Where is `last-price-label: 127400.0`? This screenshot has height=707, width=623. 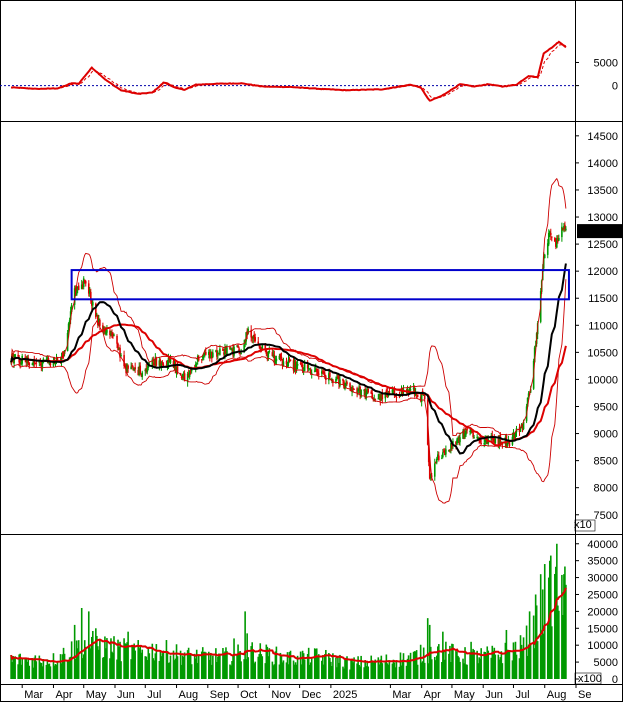
last-price-label: 127400.0 is located at coordinates (601, 232).